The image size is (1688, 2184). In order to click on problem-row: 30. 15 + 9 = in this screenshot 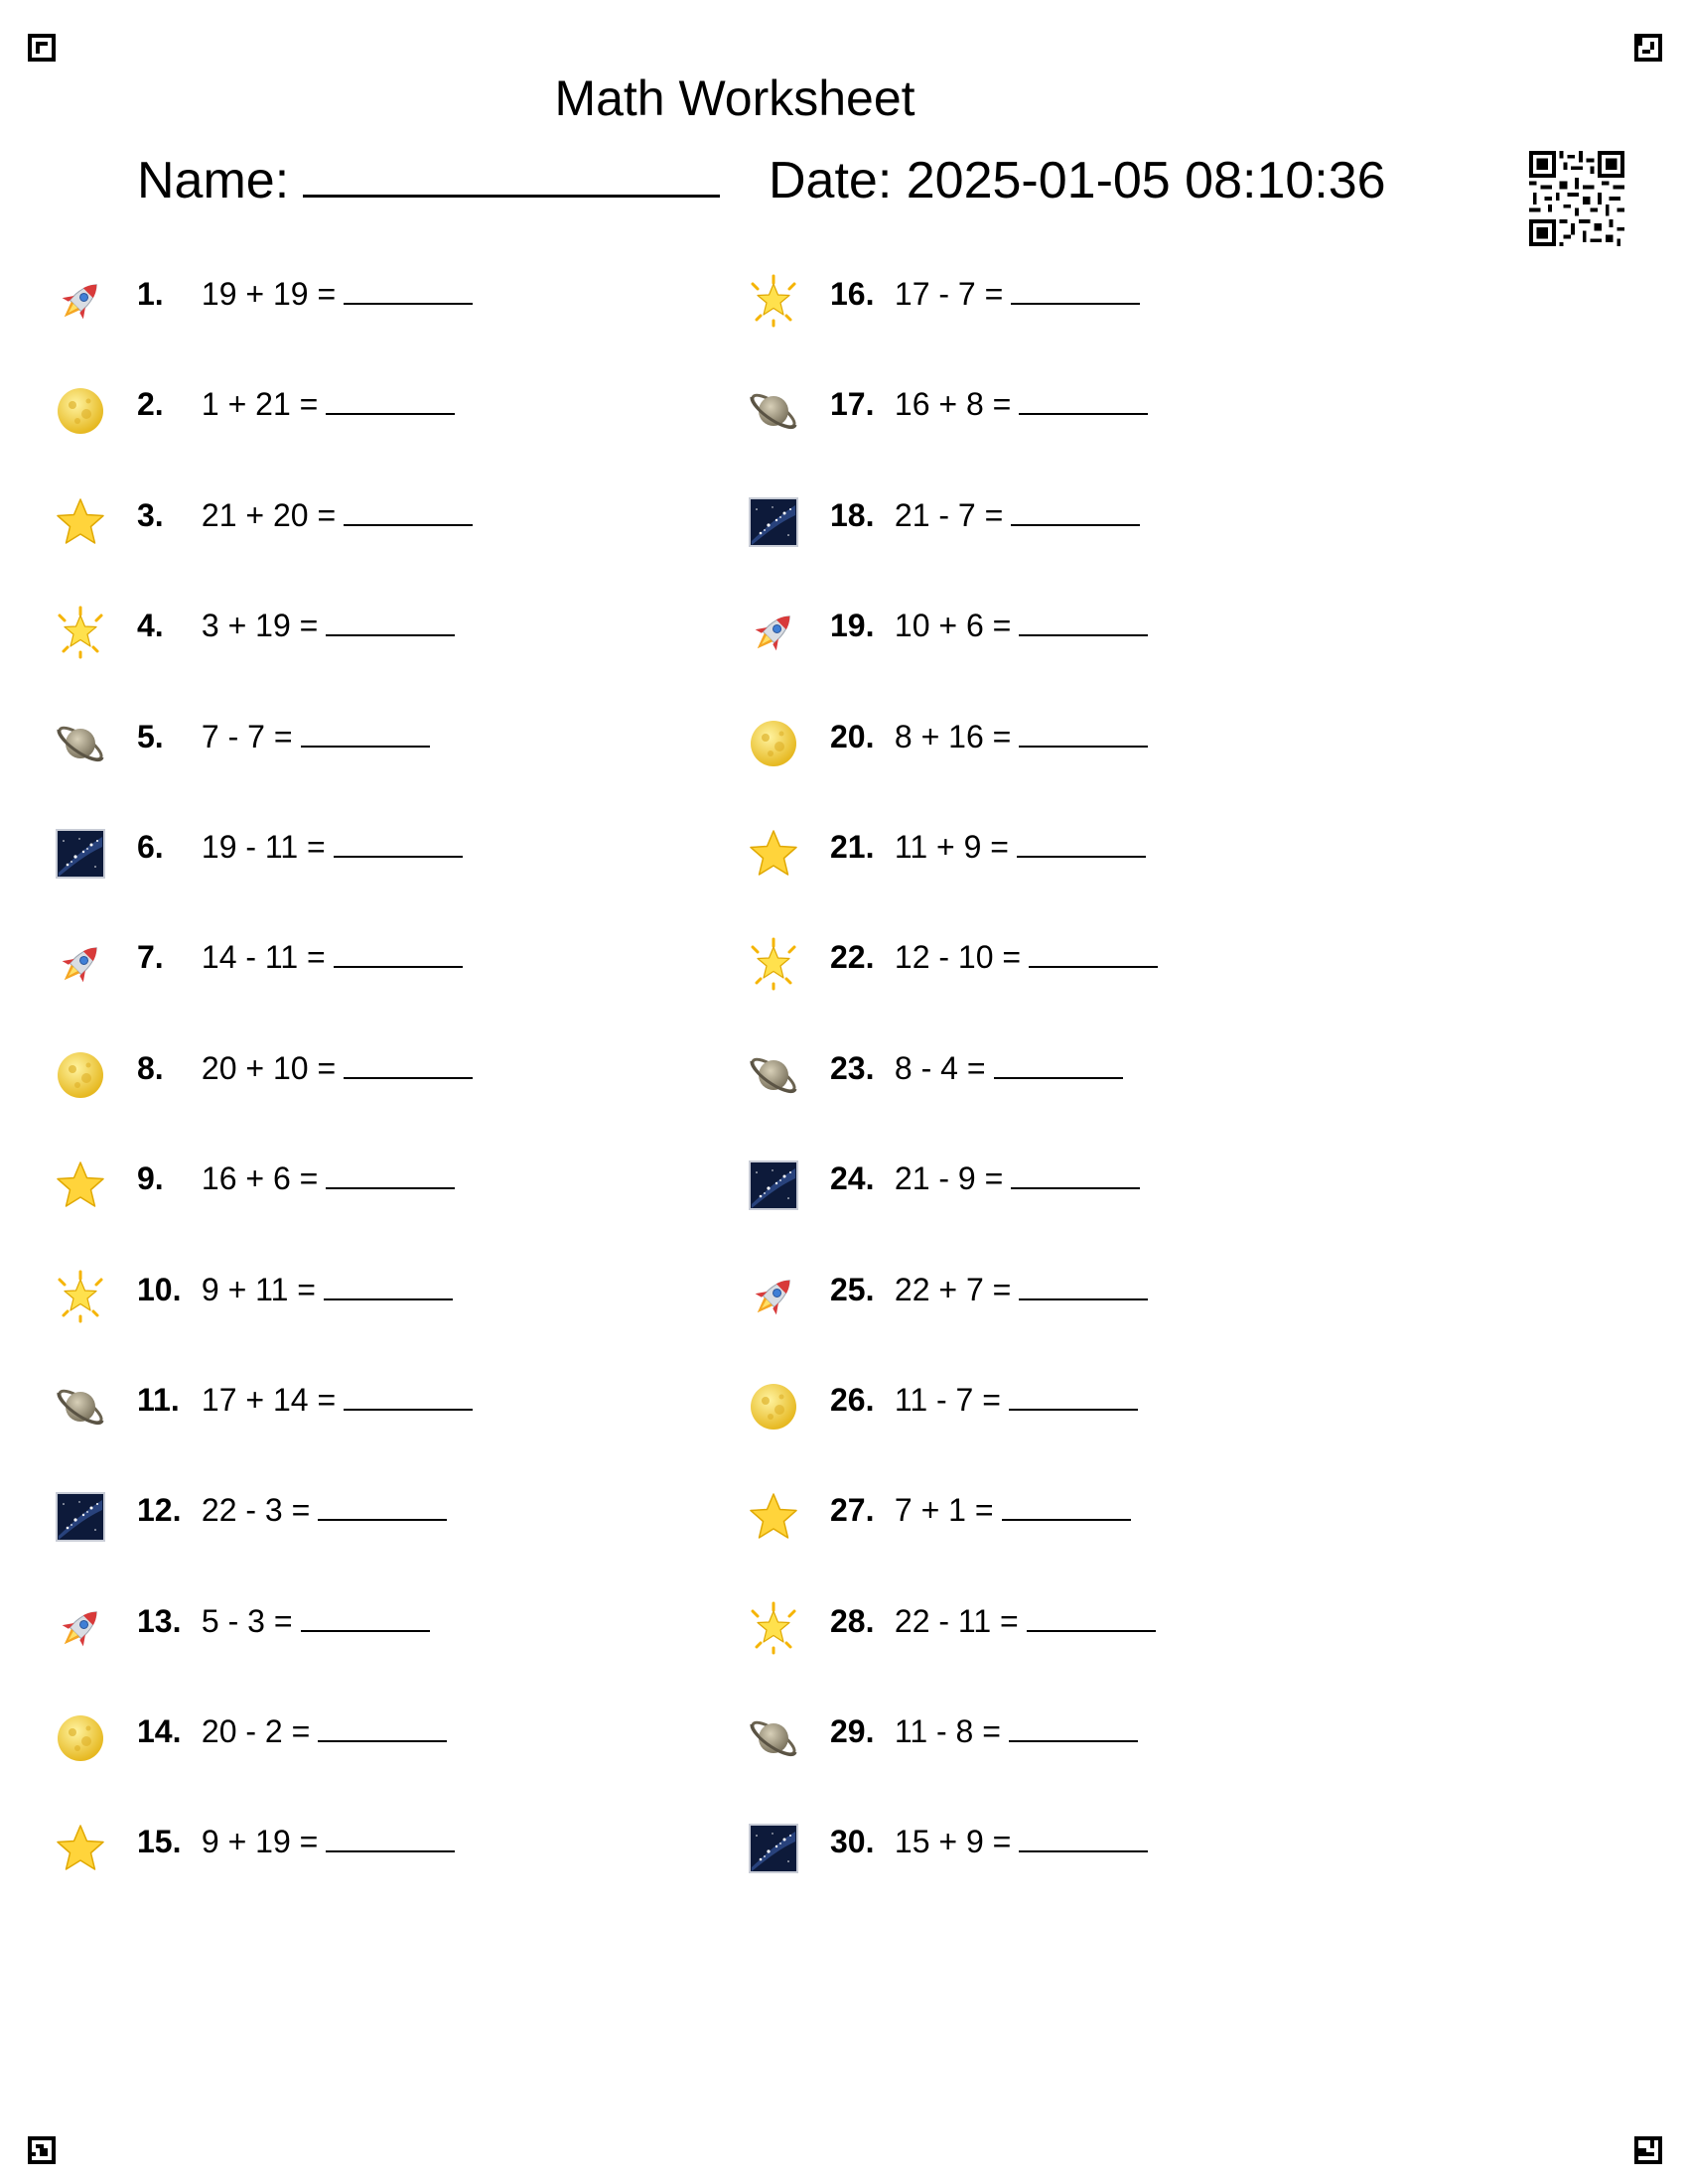, I will do `click(1064, 1865)`.